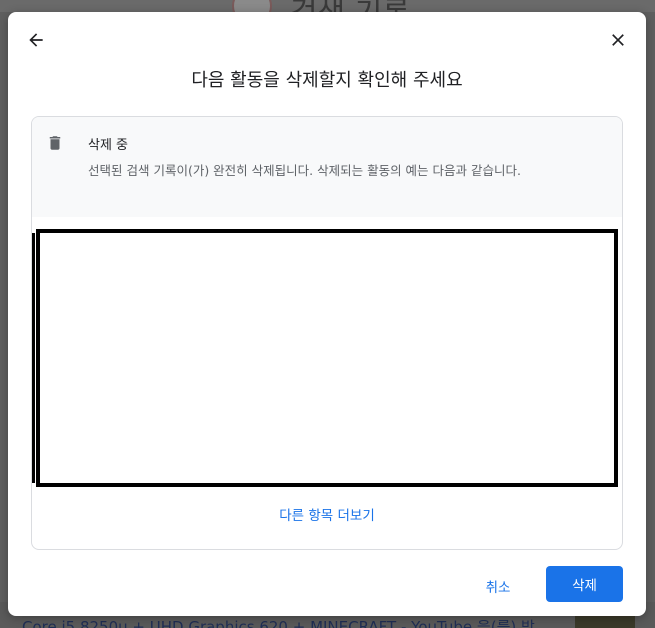 Image resolution: width=655 pixels, height=628 pixels. Describe the element at coordinates (108, 145) in the screenshot. I see `card-heading: 삭제 중` at that location.